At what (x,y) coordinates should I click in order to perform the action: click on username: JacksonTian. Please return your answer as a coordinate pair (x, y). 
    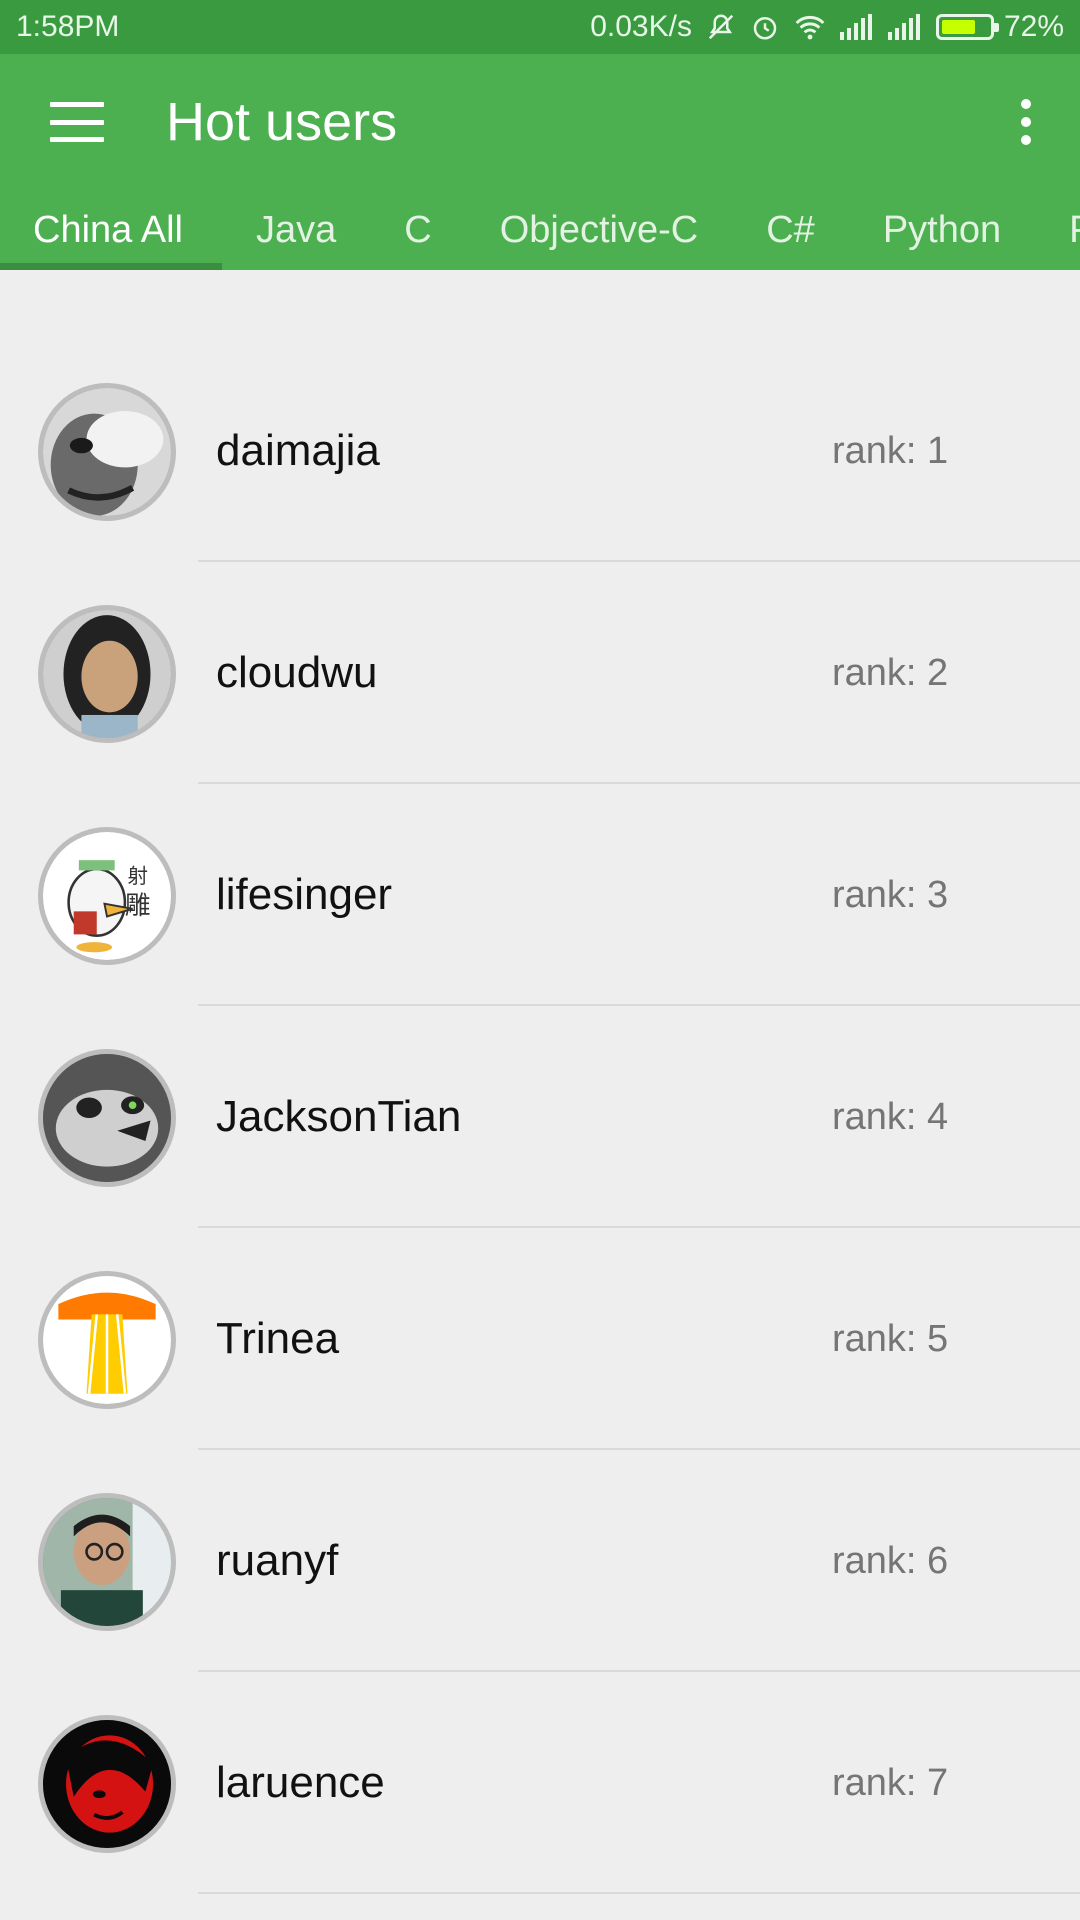
    Looking at the image, I should click on (339, 1116).